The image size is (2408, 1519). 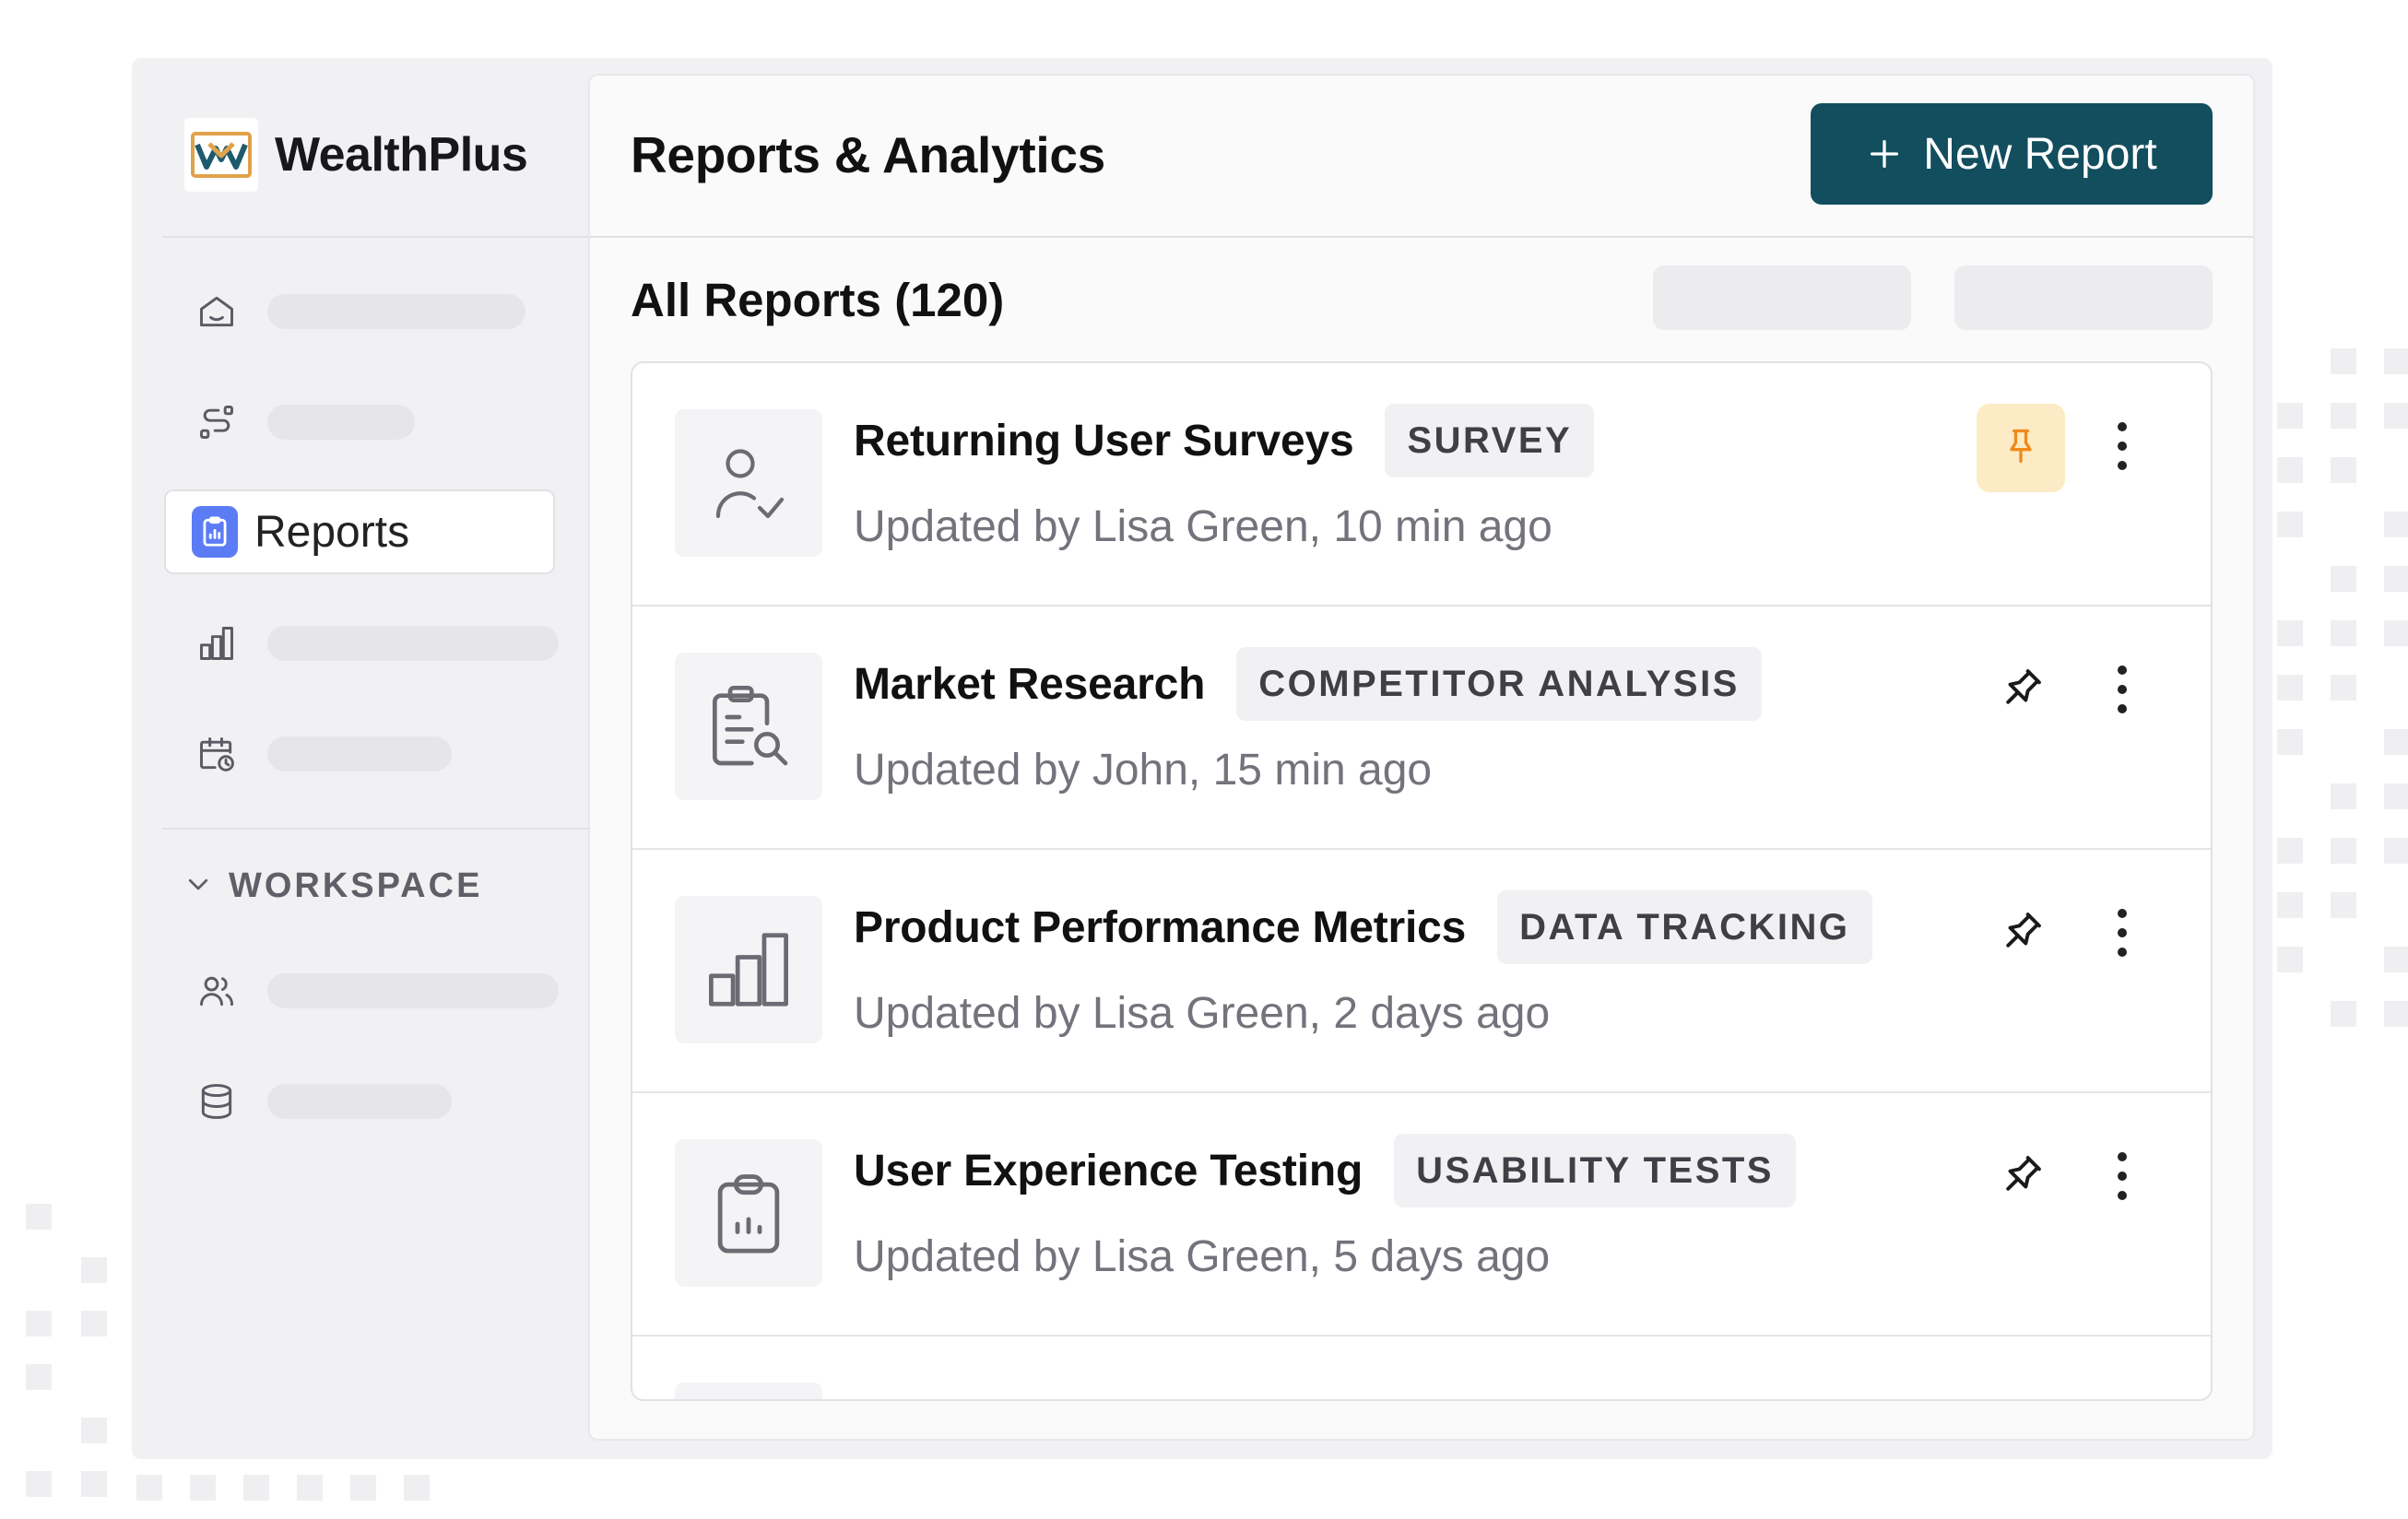 I want to click on sidebar-item-routes, so click(x=361, y=422).